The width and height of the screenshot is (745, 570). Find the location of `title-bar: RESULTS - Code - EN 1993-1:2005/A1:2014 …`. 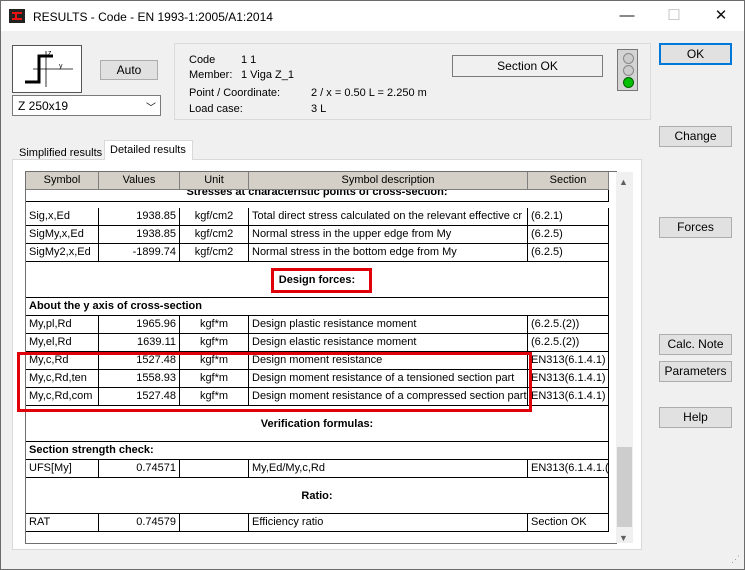

title-bar: RESULTS - Code - EN 1993-1:2005/A1:2014 … is located at coordinates (372, 16).